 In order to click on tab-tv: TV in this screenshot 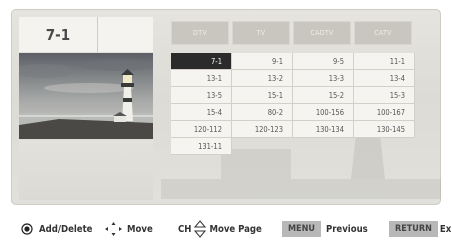, I will do `click(261, 33)`.